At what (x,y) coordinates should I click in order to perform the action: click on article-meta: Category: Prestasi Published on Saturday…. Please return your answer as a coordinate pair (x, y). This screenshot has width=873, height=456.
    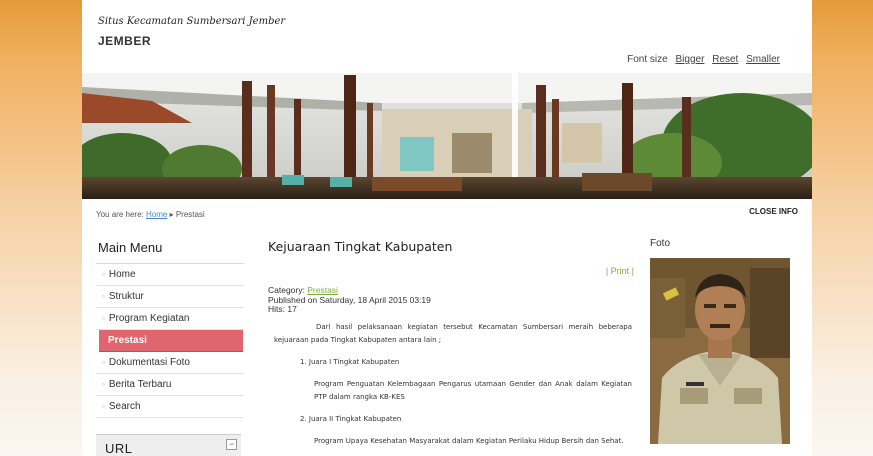
    Looking at the image, I should click on (349, 300).